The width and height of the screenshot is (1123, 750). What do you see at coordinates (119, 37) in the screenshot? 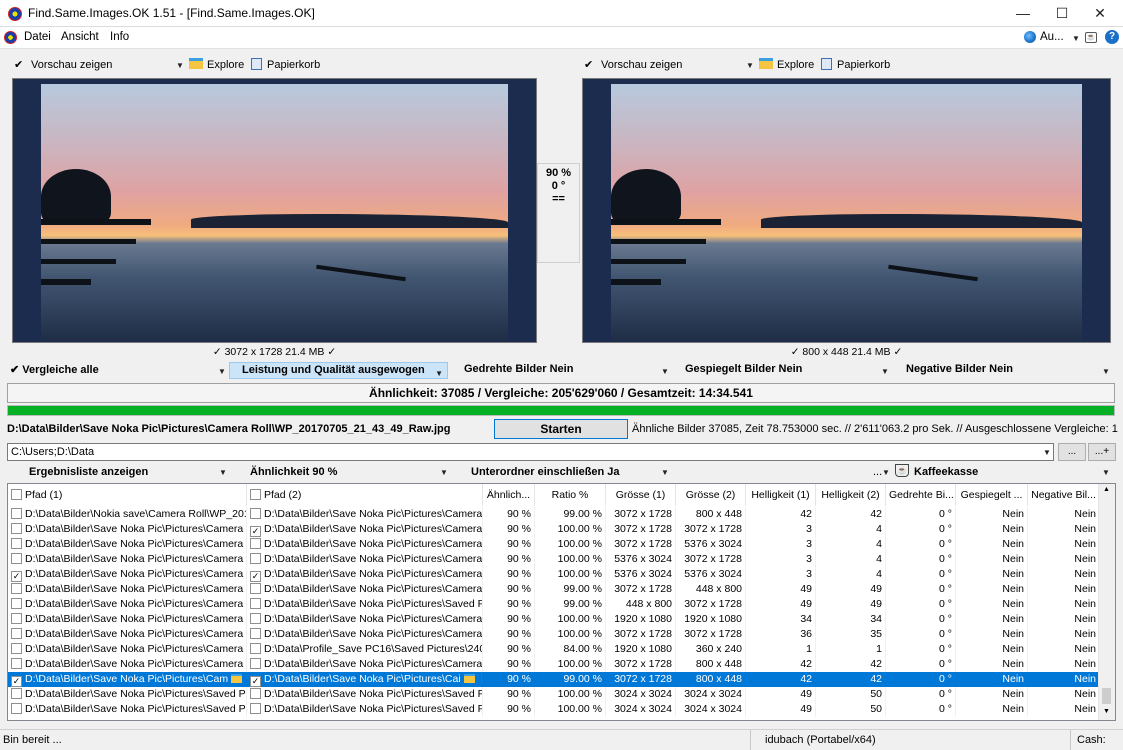
I see `menu-info: Info` at bounding box center [119, 37].